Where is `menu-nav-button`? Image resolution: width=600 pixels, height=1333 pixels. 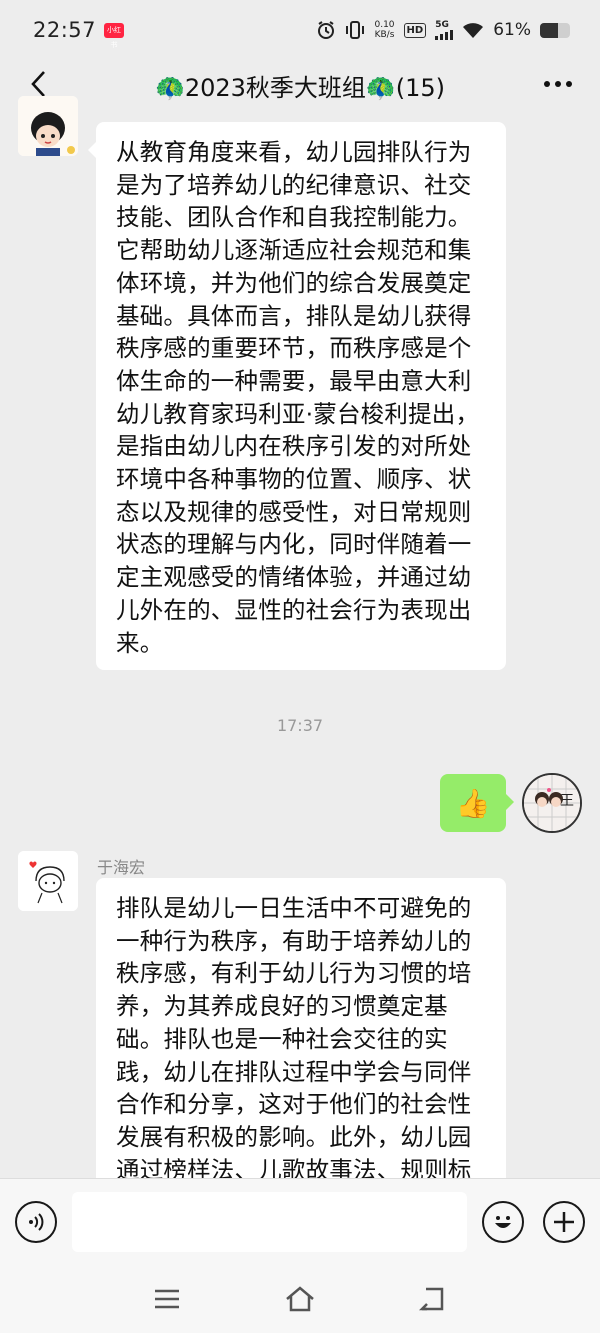 menu-nav-button is located at coordinates (167, 1299).